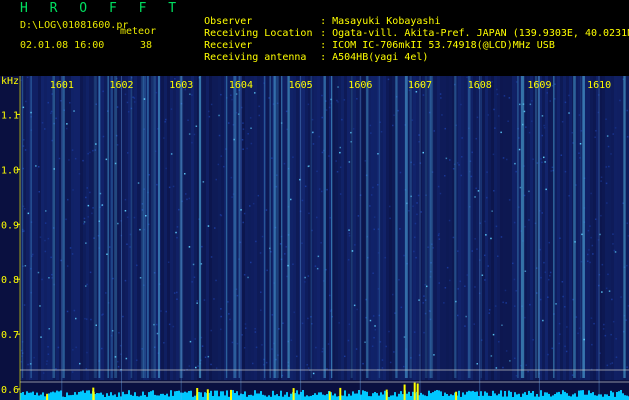 This screenshot has width=629, height=400. What do you see at coordinates (420, 85) in the screenshot?
I see `x-tick-label: 1607` at bounding box center [420, 85].